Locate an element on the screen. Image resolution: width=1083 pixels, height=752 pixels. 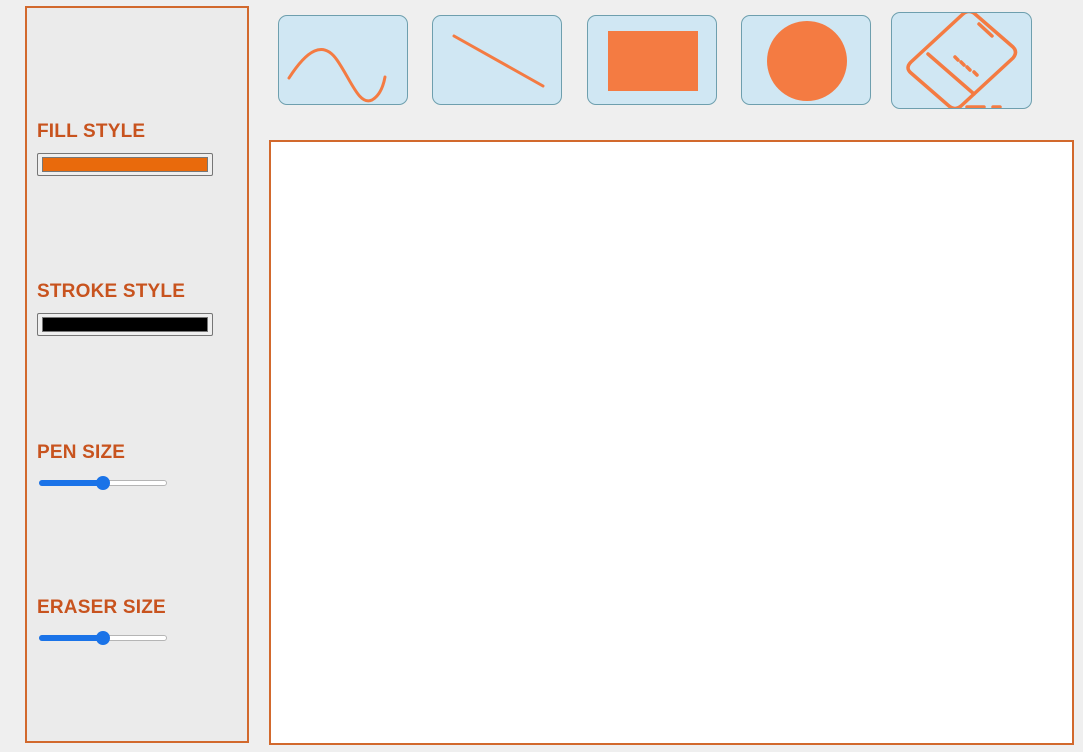
fill-style-label: FILL STYLE is located at coordinates (91, 131).